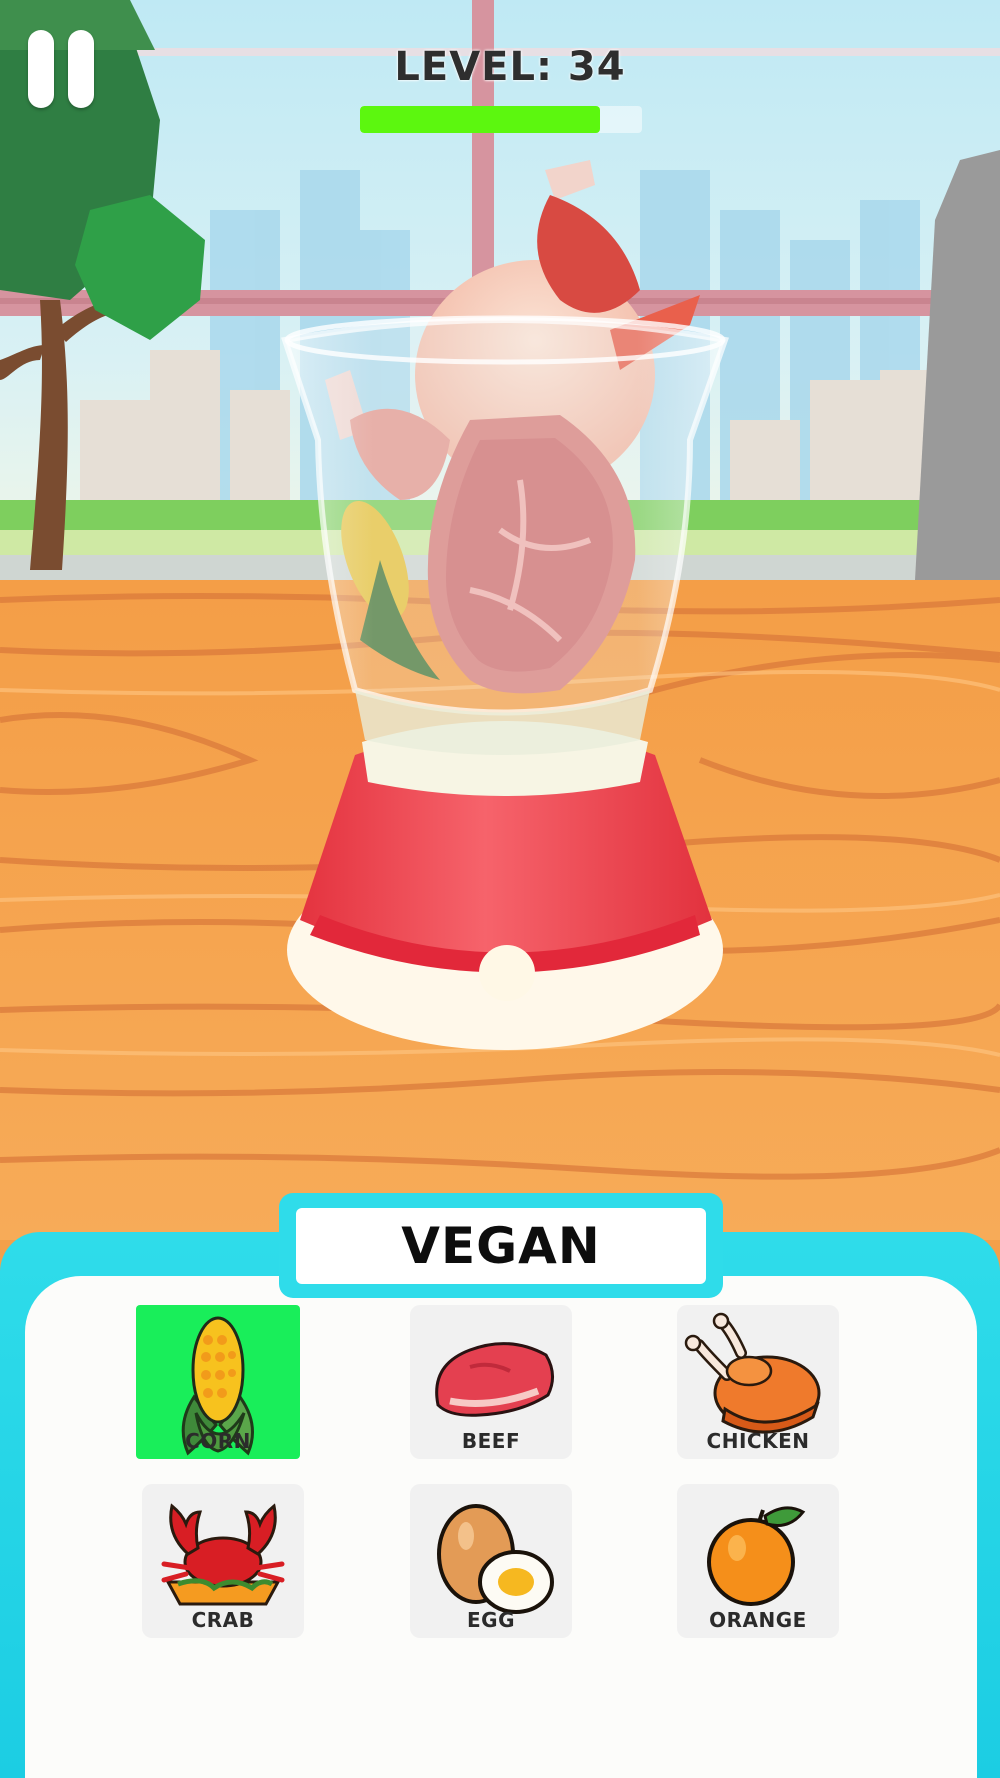  I want to click on food-tile-crab: CRAB, so click(223, 1561).